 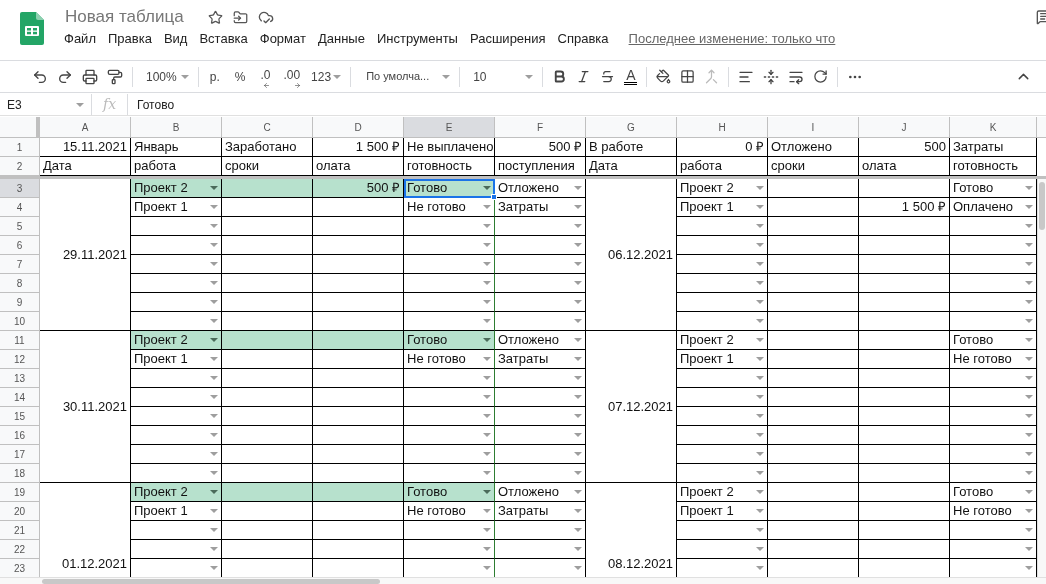 What do you see at coordinates (631, 76) in the screenshot?
I see `text-color-button: A` at bounding box center [631, 76].